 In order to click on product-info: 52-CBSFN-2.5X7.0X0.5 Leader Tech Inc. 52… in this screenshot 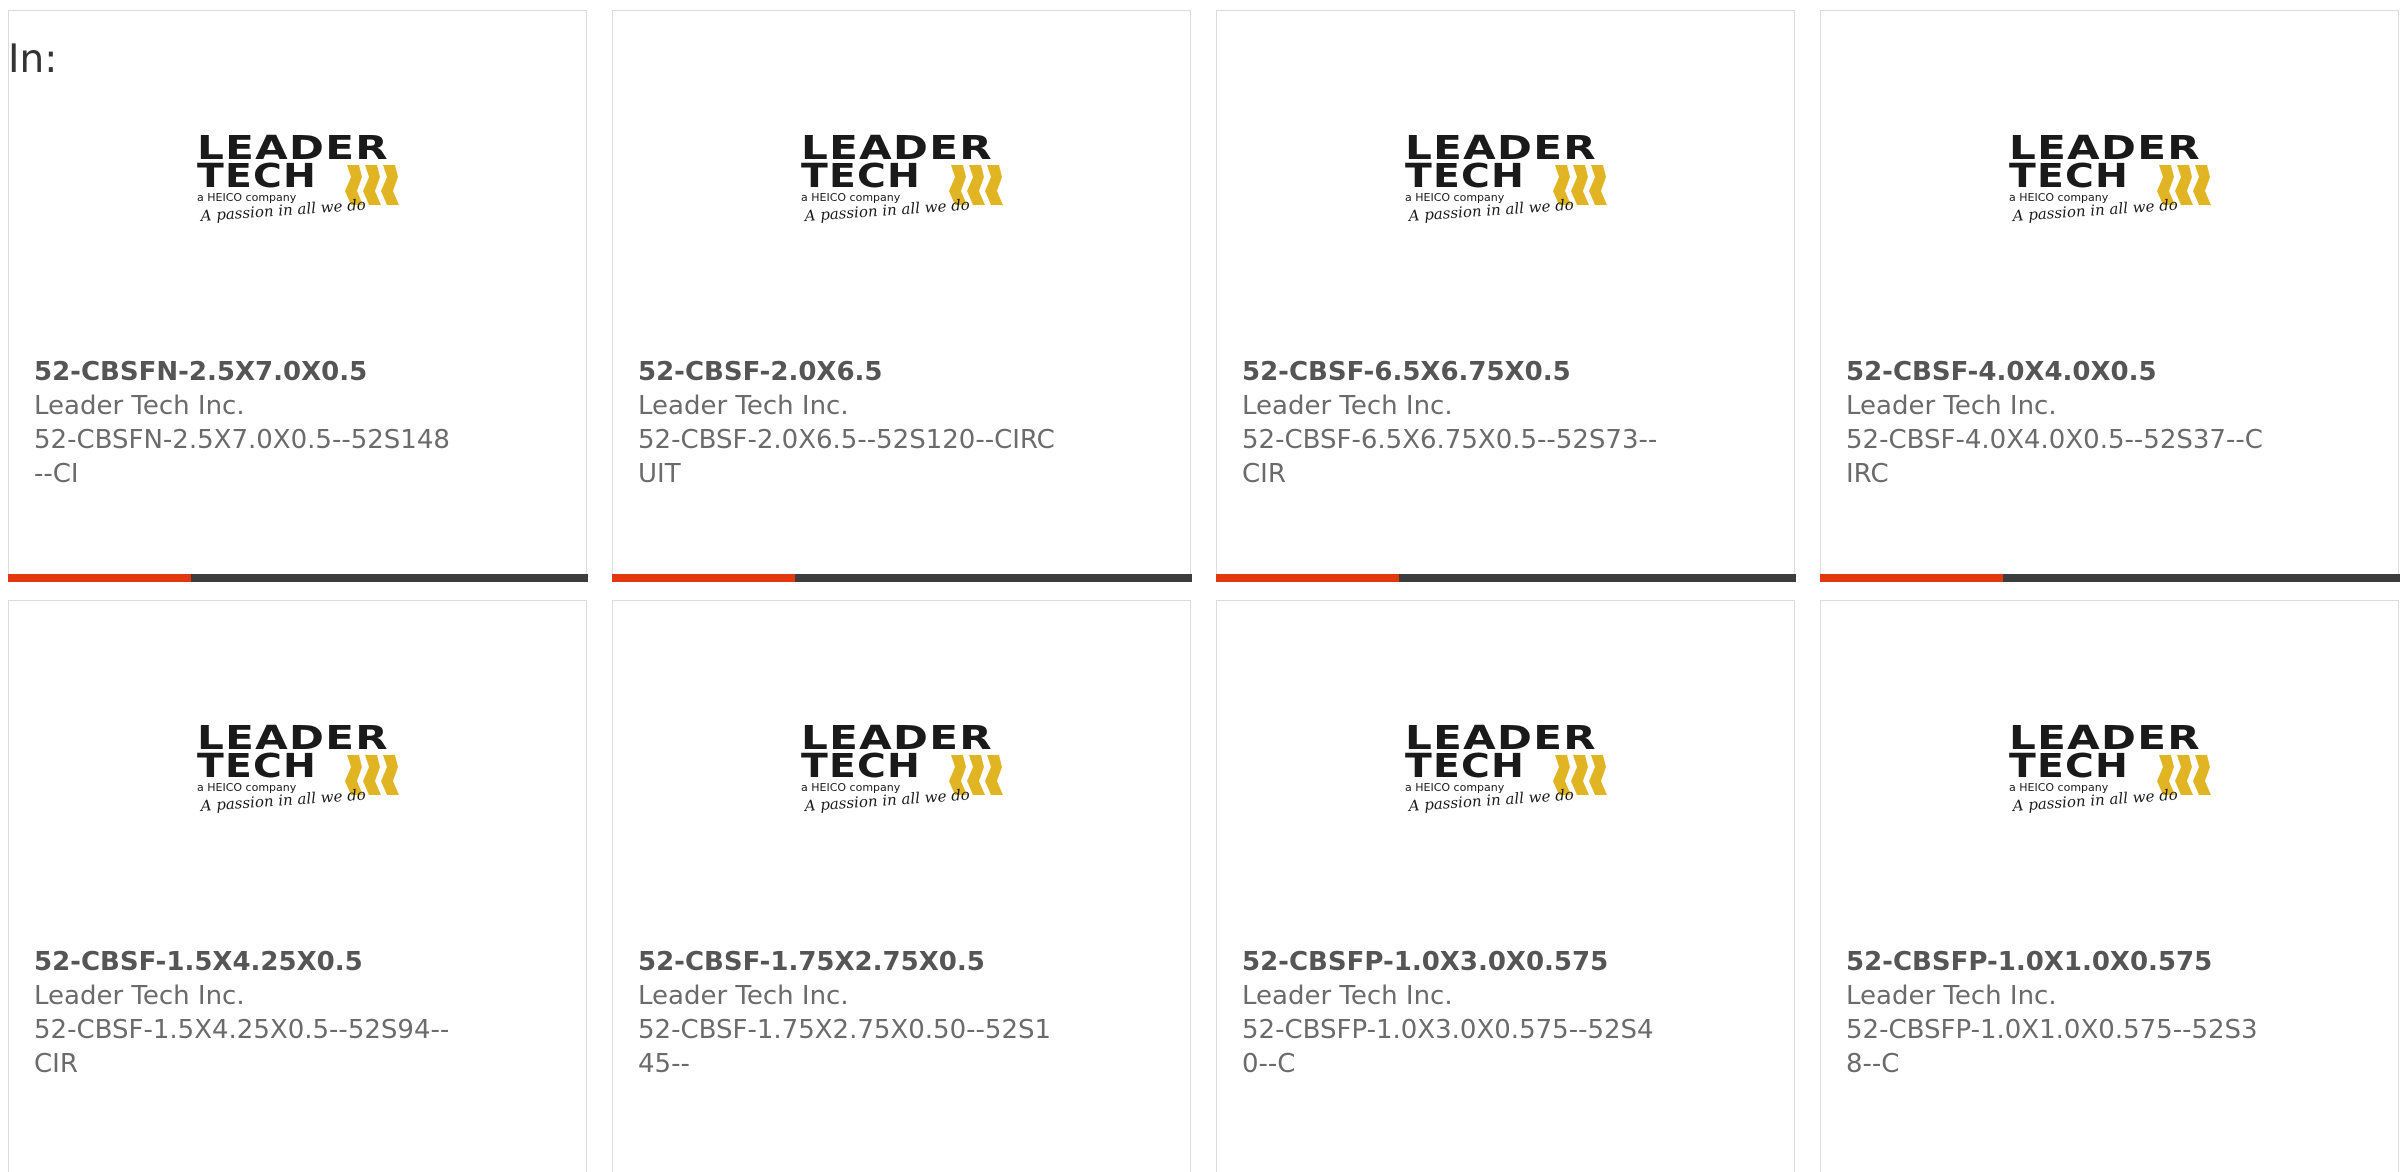, I will do `click(244, 423)`.